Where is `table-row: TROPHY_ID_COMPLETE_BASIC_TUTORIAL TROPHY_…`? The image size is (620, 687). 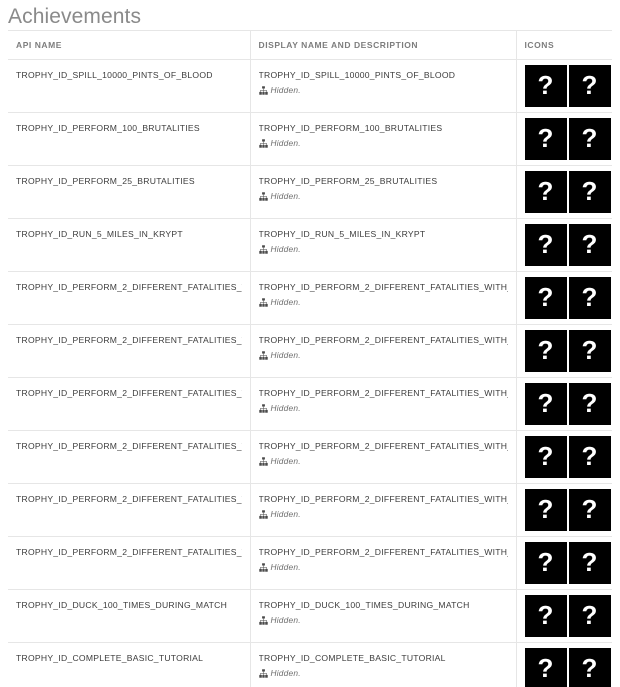
table-row: TROPHY_ID_COMPLETE_BASIC_TUTORIAL TROPHY_… is located at coordinates (310, 664).